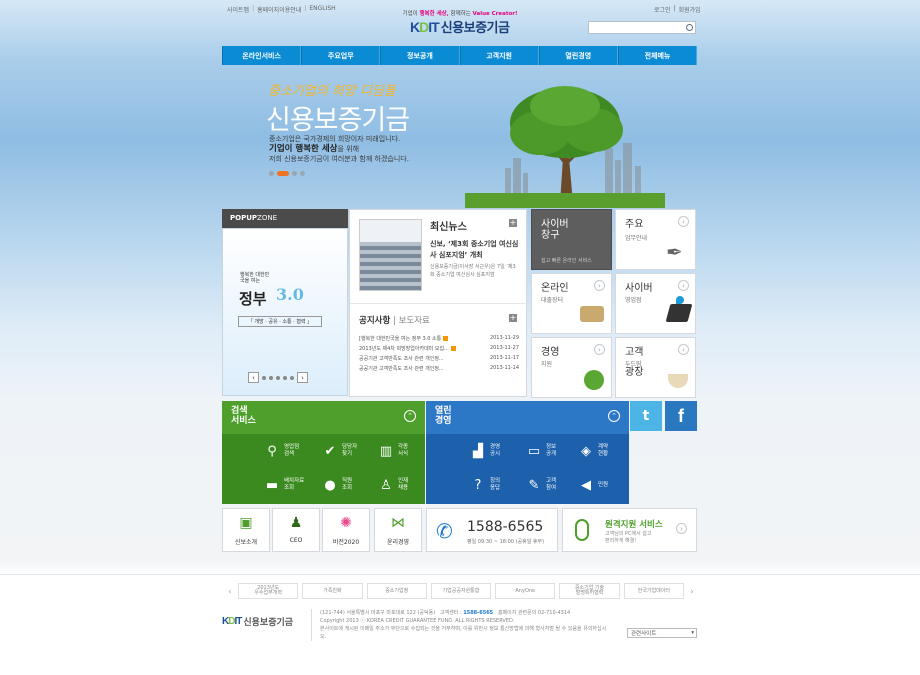 This screenshot has width=920, height=675. What do you see at coordinates (689, 27) in the screenshot?
I see `search-icon` at bounding box center [689, 27].